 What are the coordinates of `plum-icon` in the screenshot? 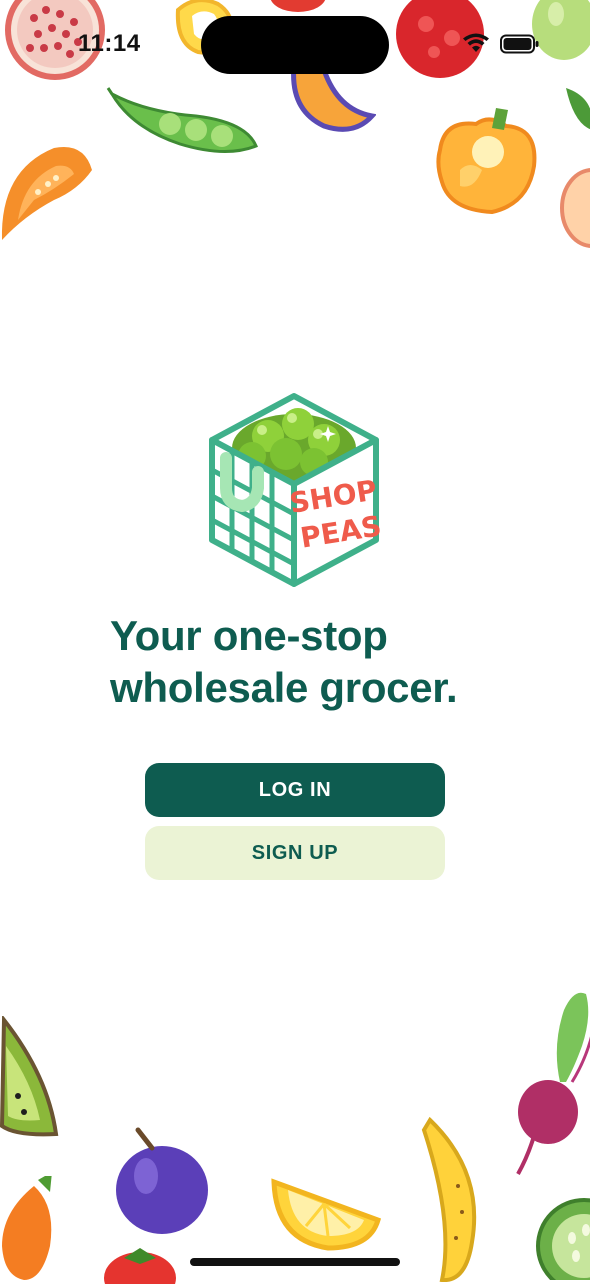 It's located at (162, 1180).